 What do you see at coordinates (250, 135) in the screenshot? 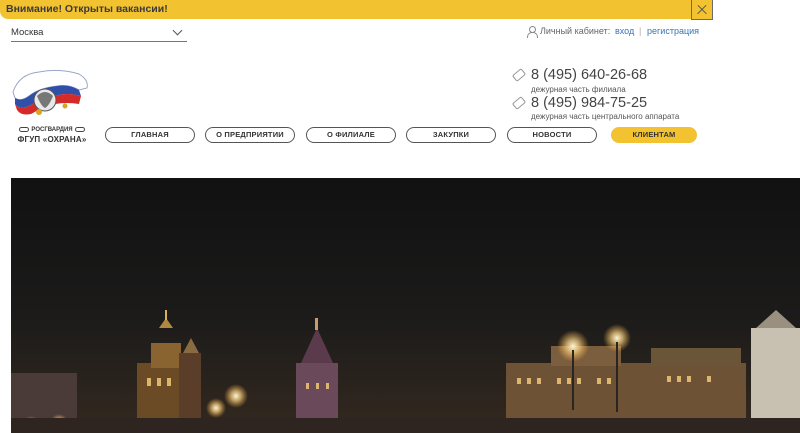
I see `nav-about-company: О ПРЕДПРИЯТИИ` at bounding box center [250, 135].